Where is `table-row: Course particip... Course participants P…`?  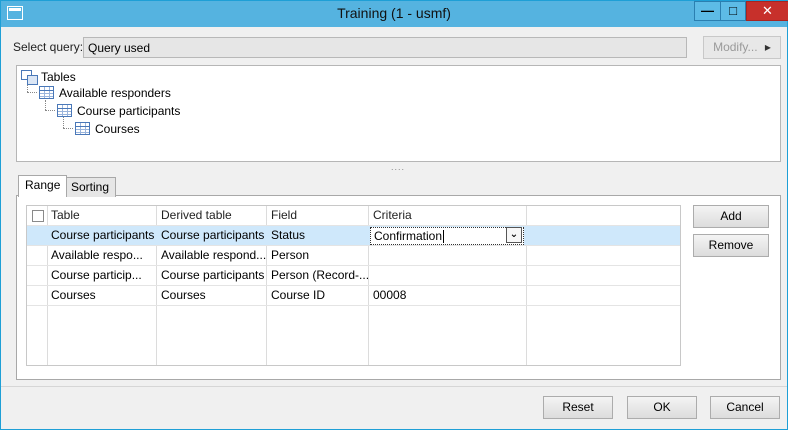
table-row: Course particip... Course participants P… is located at coordinates (353, 276).